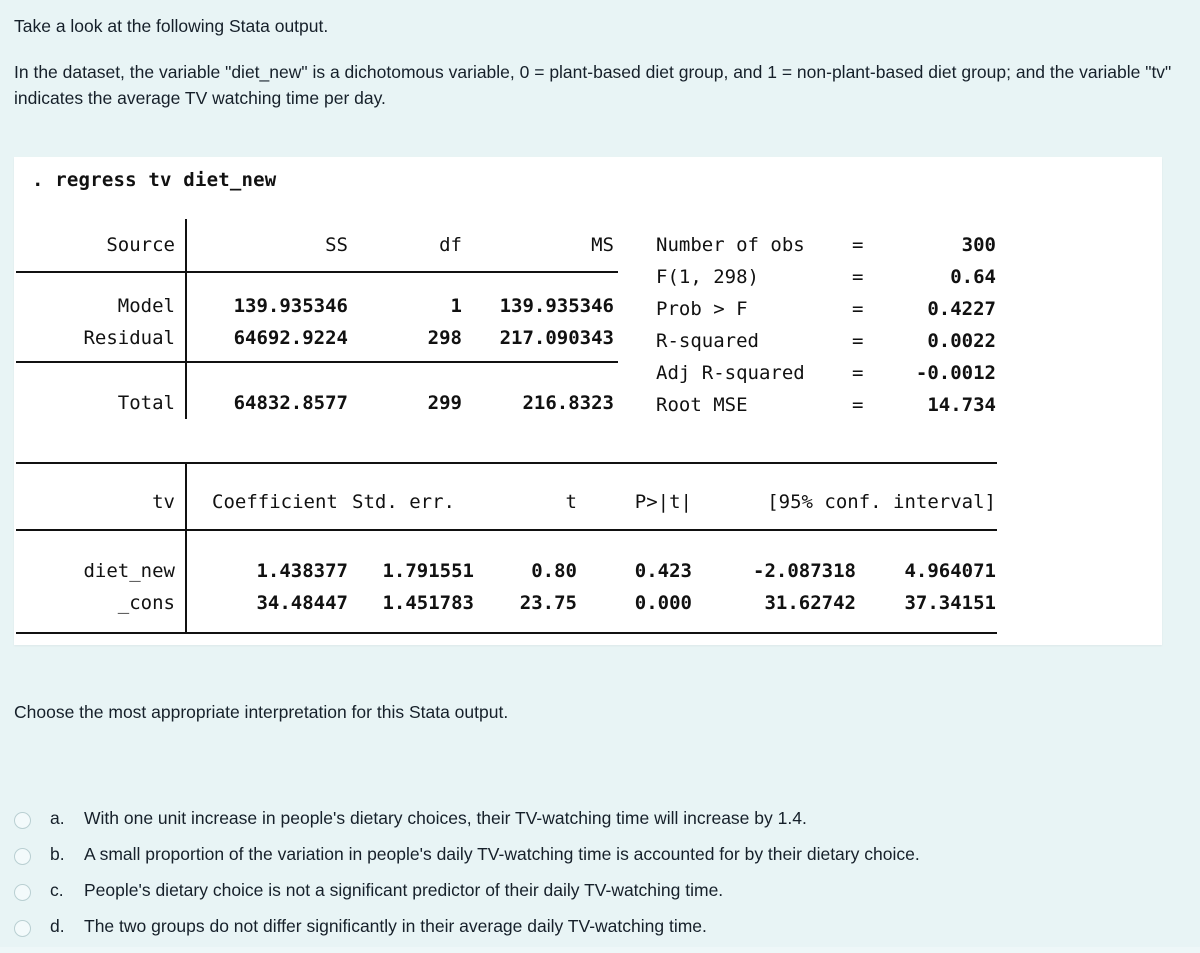  What do you see at coordinates (950, 603) in the screenshot?
I see `coef-row-ci-high-cons: 37.34151` at bounding box center [950, 603].